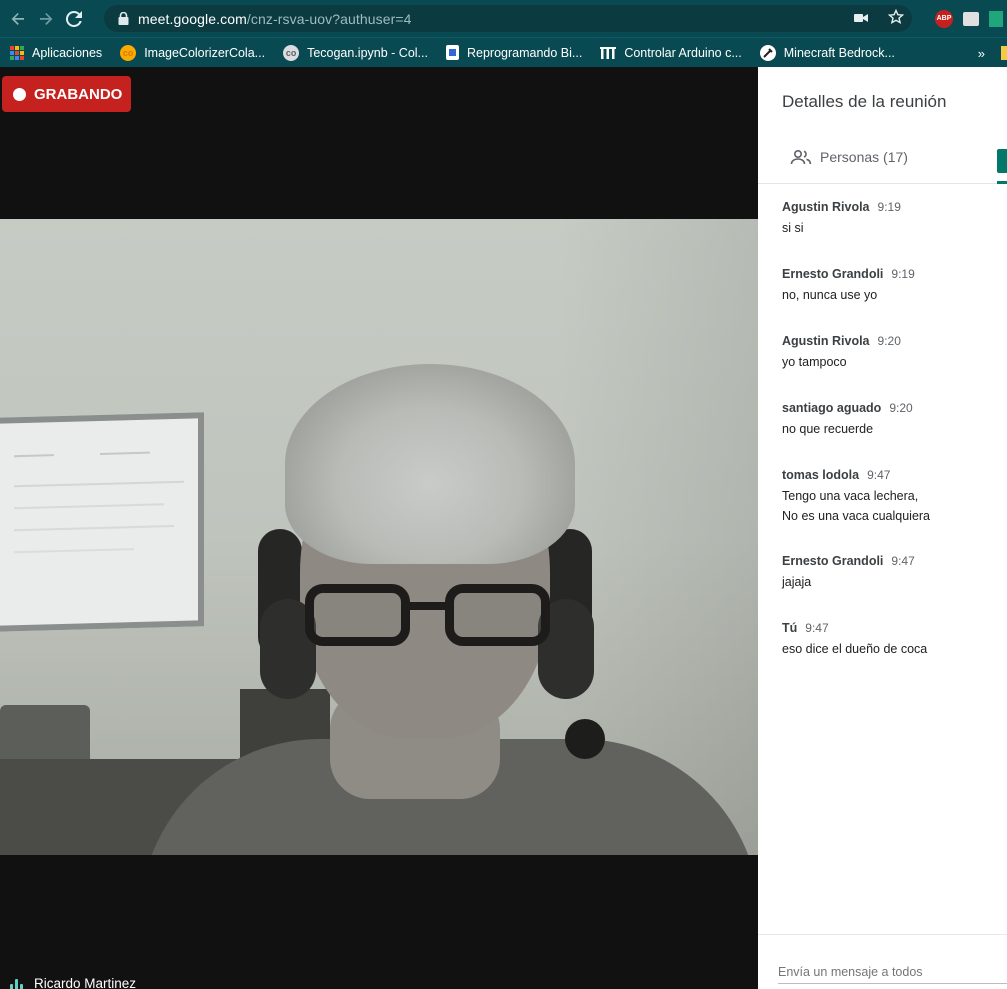 The image size is (1007, 989). I want to click on message-input, so click(890, 972).